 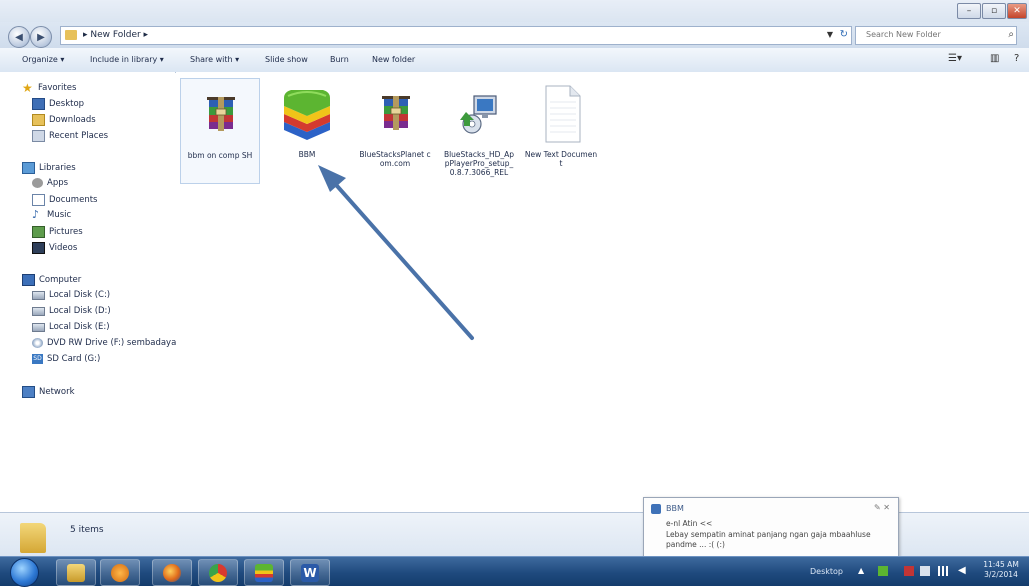 I want to click on taskbar-word: W, so click(x=310, y=572).